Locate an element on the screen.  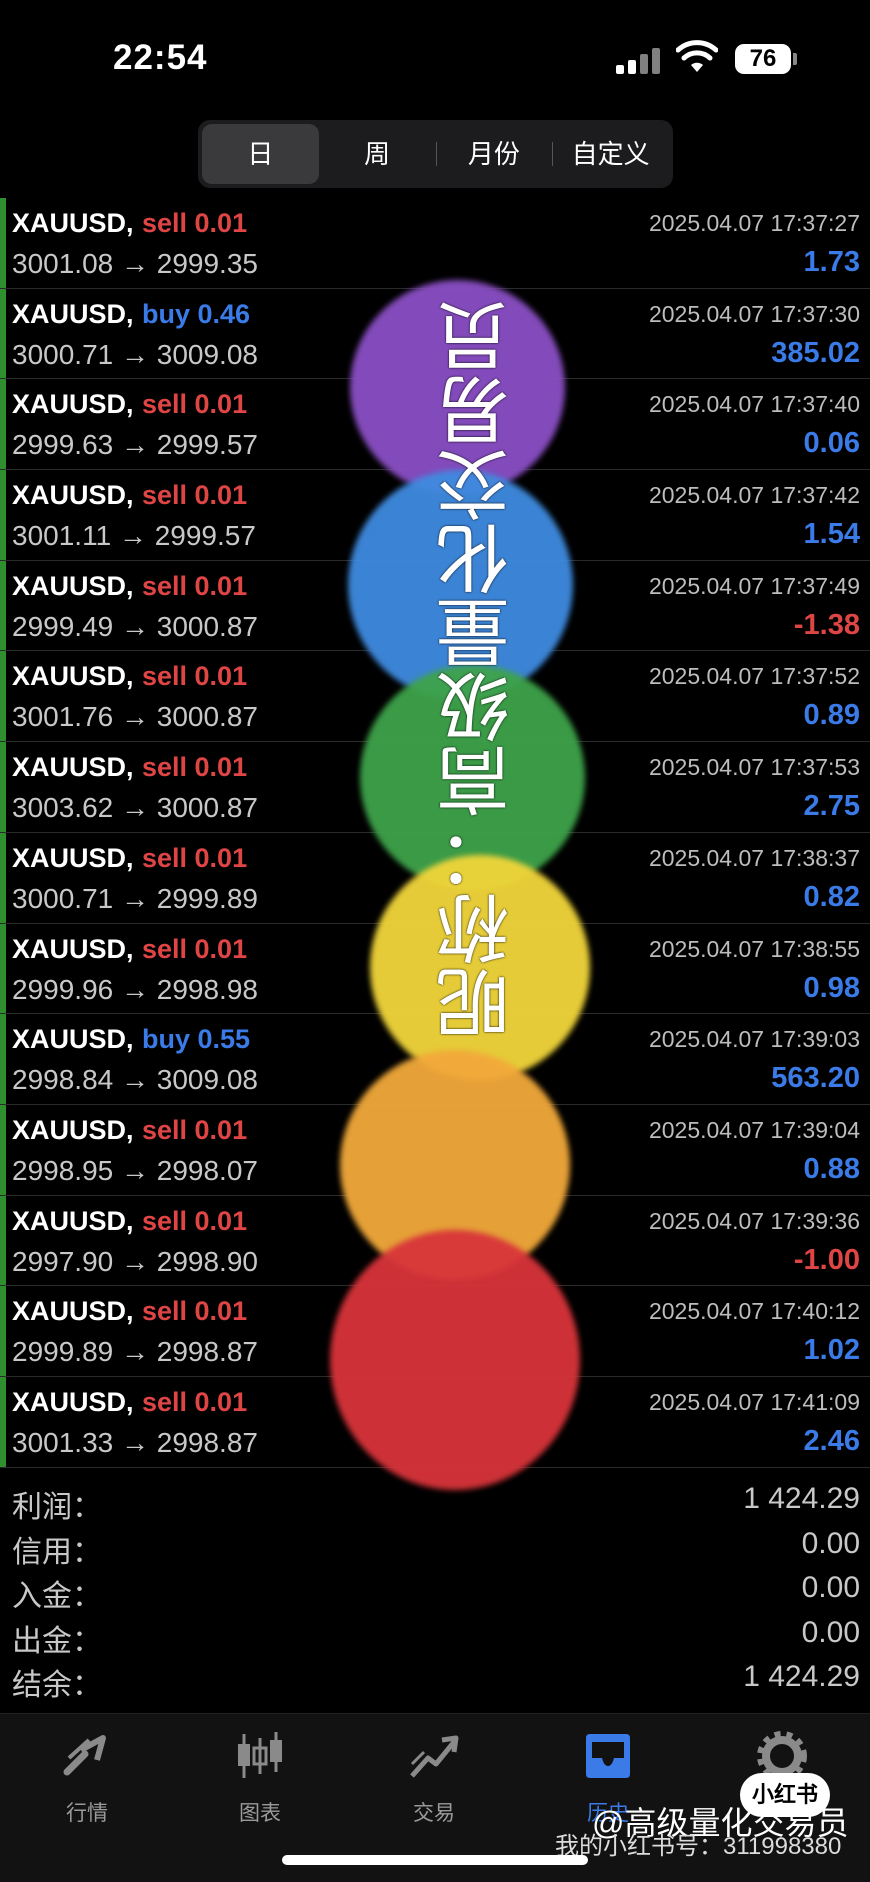
trade-time: 2025.04.07 17:39:36 is located at coordinates (754, 1220).